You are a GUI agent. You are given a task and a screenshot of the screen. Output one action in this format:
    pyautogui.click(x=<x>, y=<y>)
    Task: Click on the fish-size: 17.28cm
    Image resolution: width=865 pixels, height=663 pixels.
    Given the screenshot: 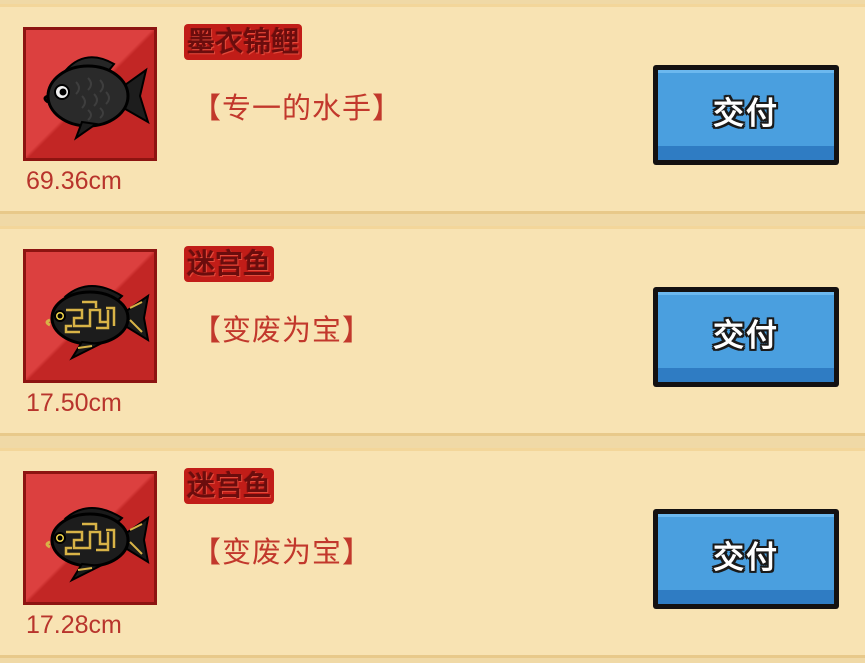 What is the action you would take?
    pyautogui.click(x=74, y=625)
    